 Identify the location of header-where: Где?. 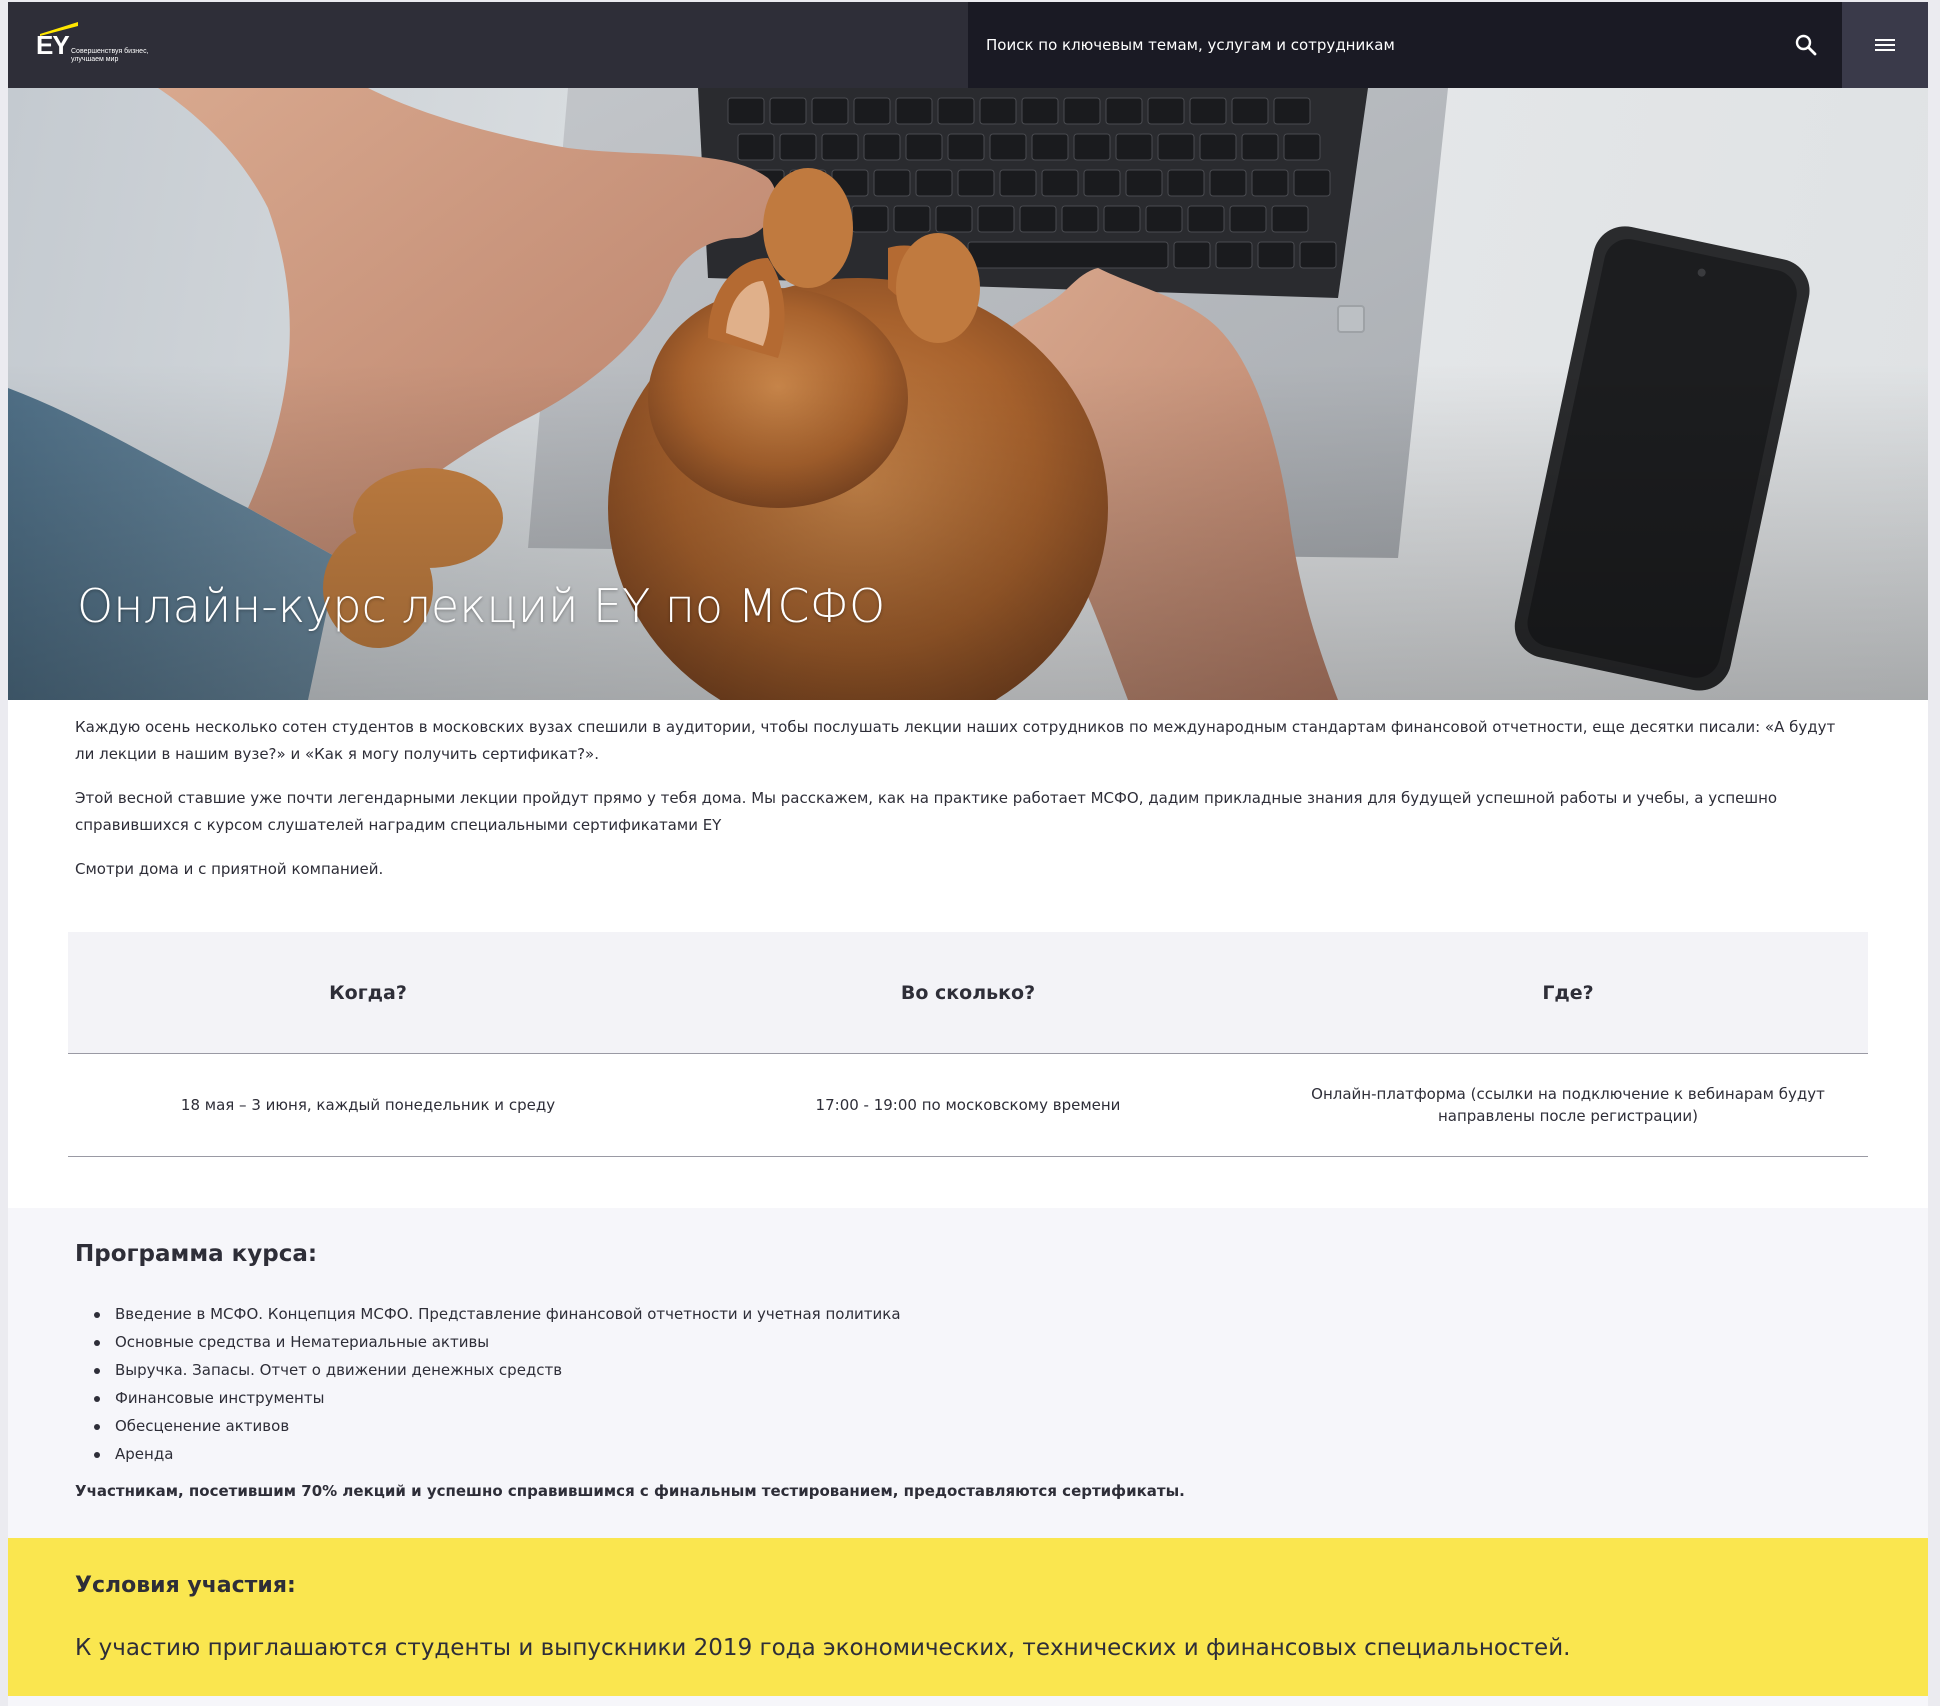
(1568, 992).